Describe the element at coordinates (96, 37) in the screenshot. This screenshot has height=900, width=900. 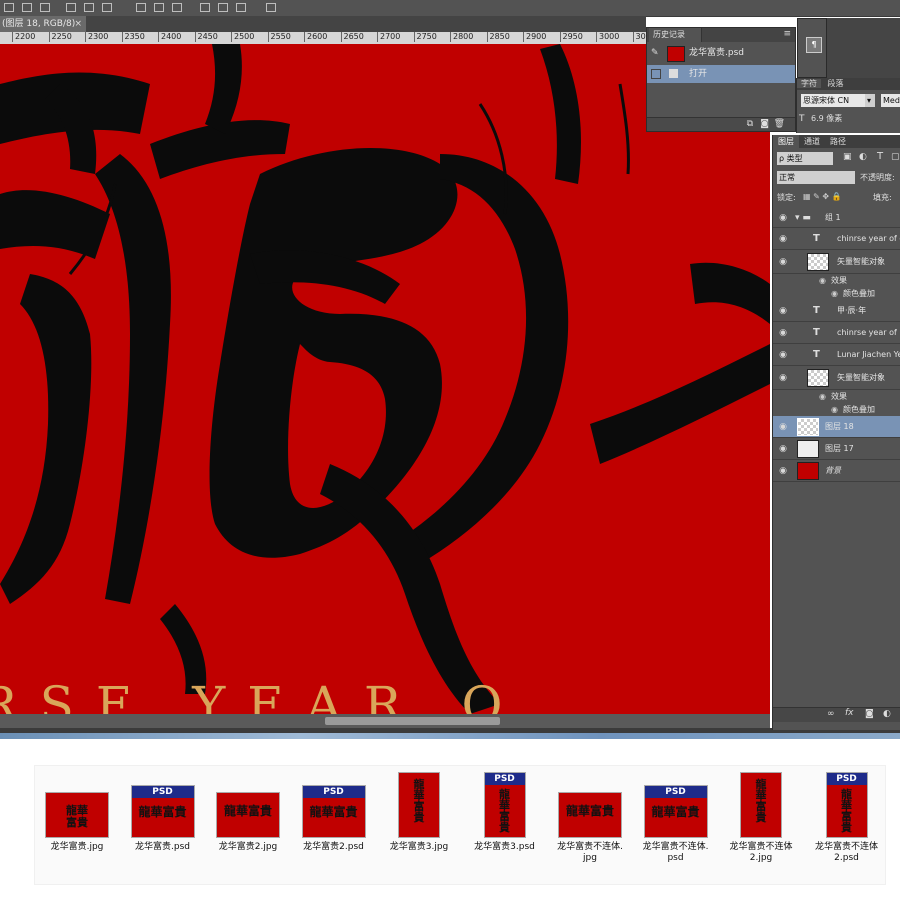
I see `ruler-tick: 2300` at that location.